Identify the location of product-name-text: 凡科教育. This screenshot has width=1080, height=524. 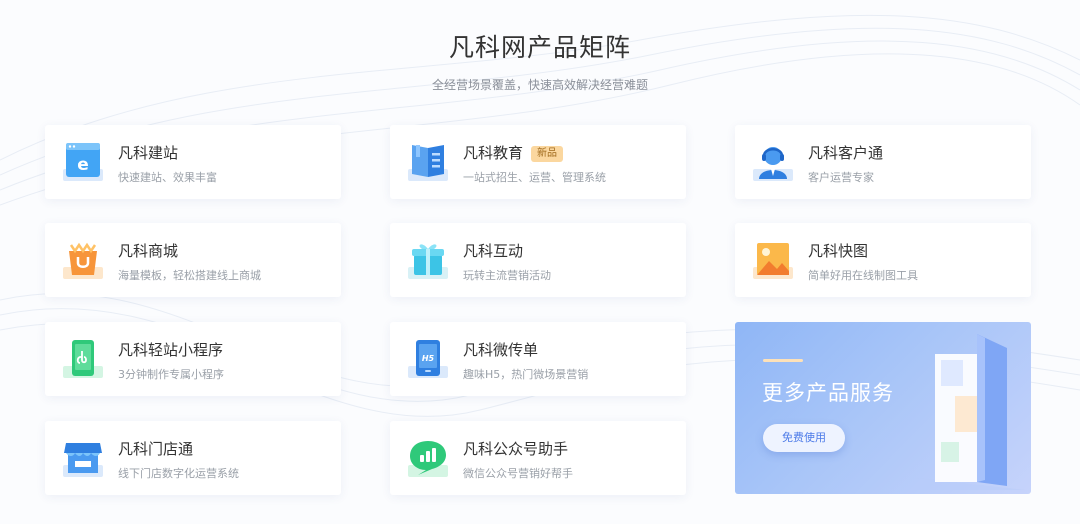
(493, 153).